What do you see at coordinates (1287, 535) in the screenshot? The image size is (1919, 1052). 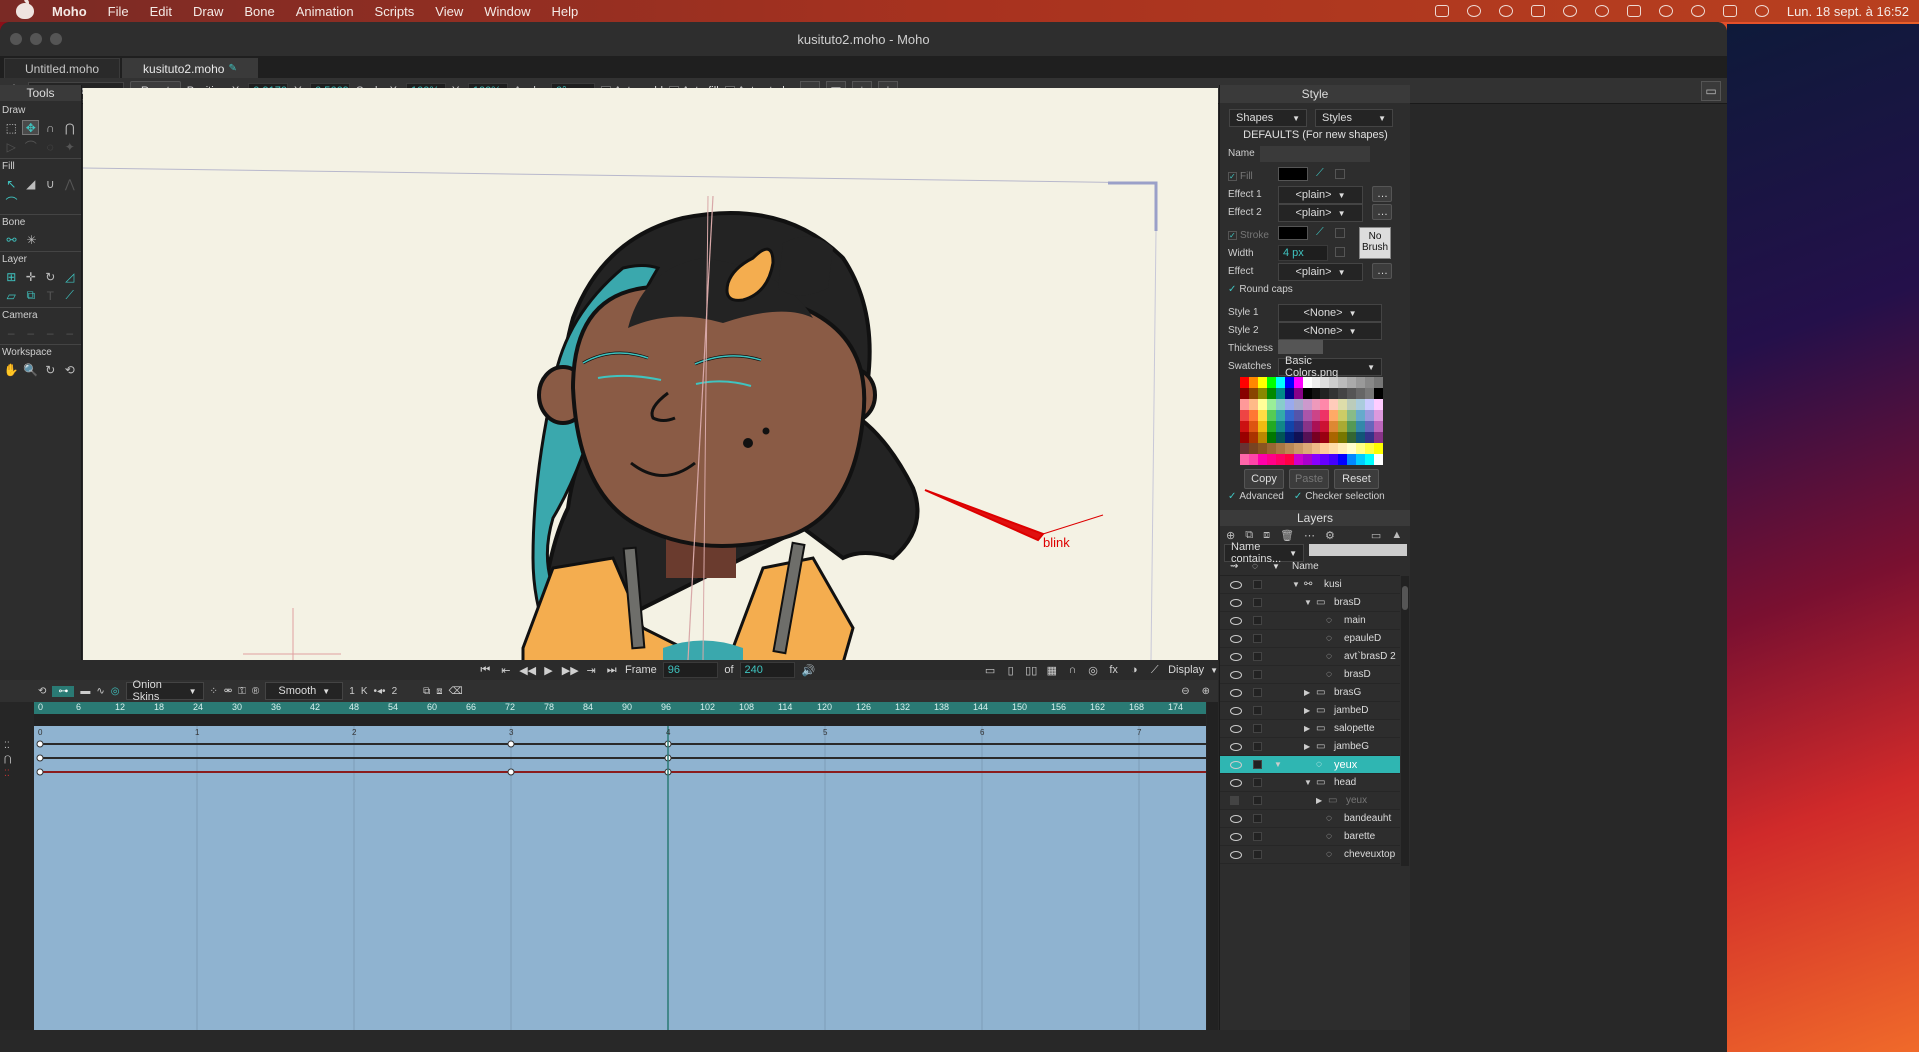 I see `delete-layer-icon: 🗑` at bounding box center [1287, 535].